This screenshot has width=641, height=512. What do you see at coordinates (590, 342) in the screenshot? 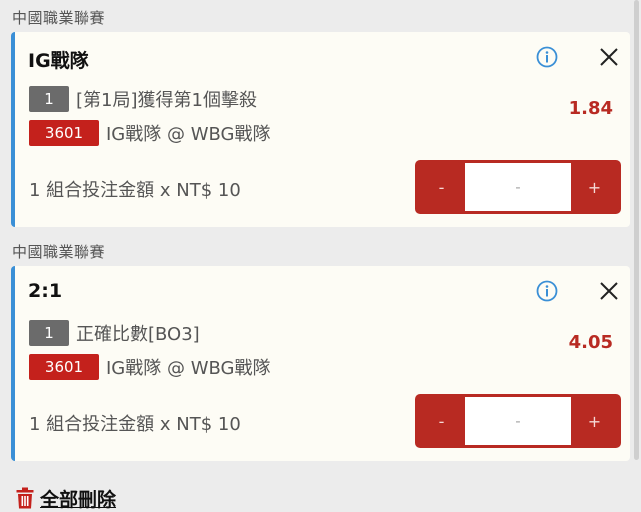
I see `odds-value: 4.05` at bounding box center [590, 342].